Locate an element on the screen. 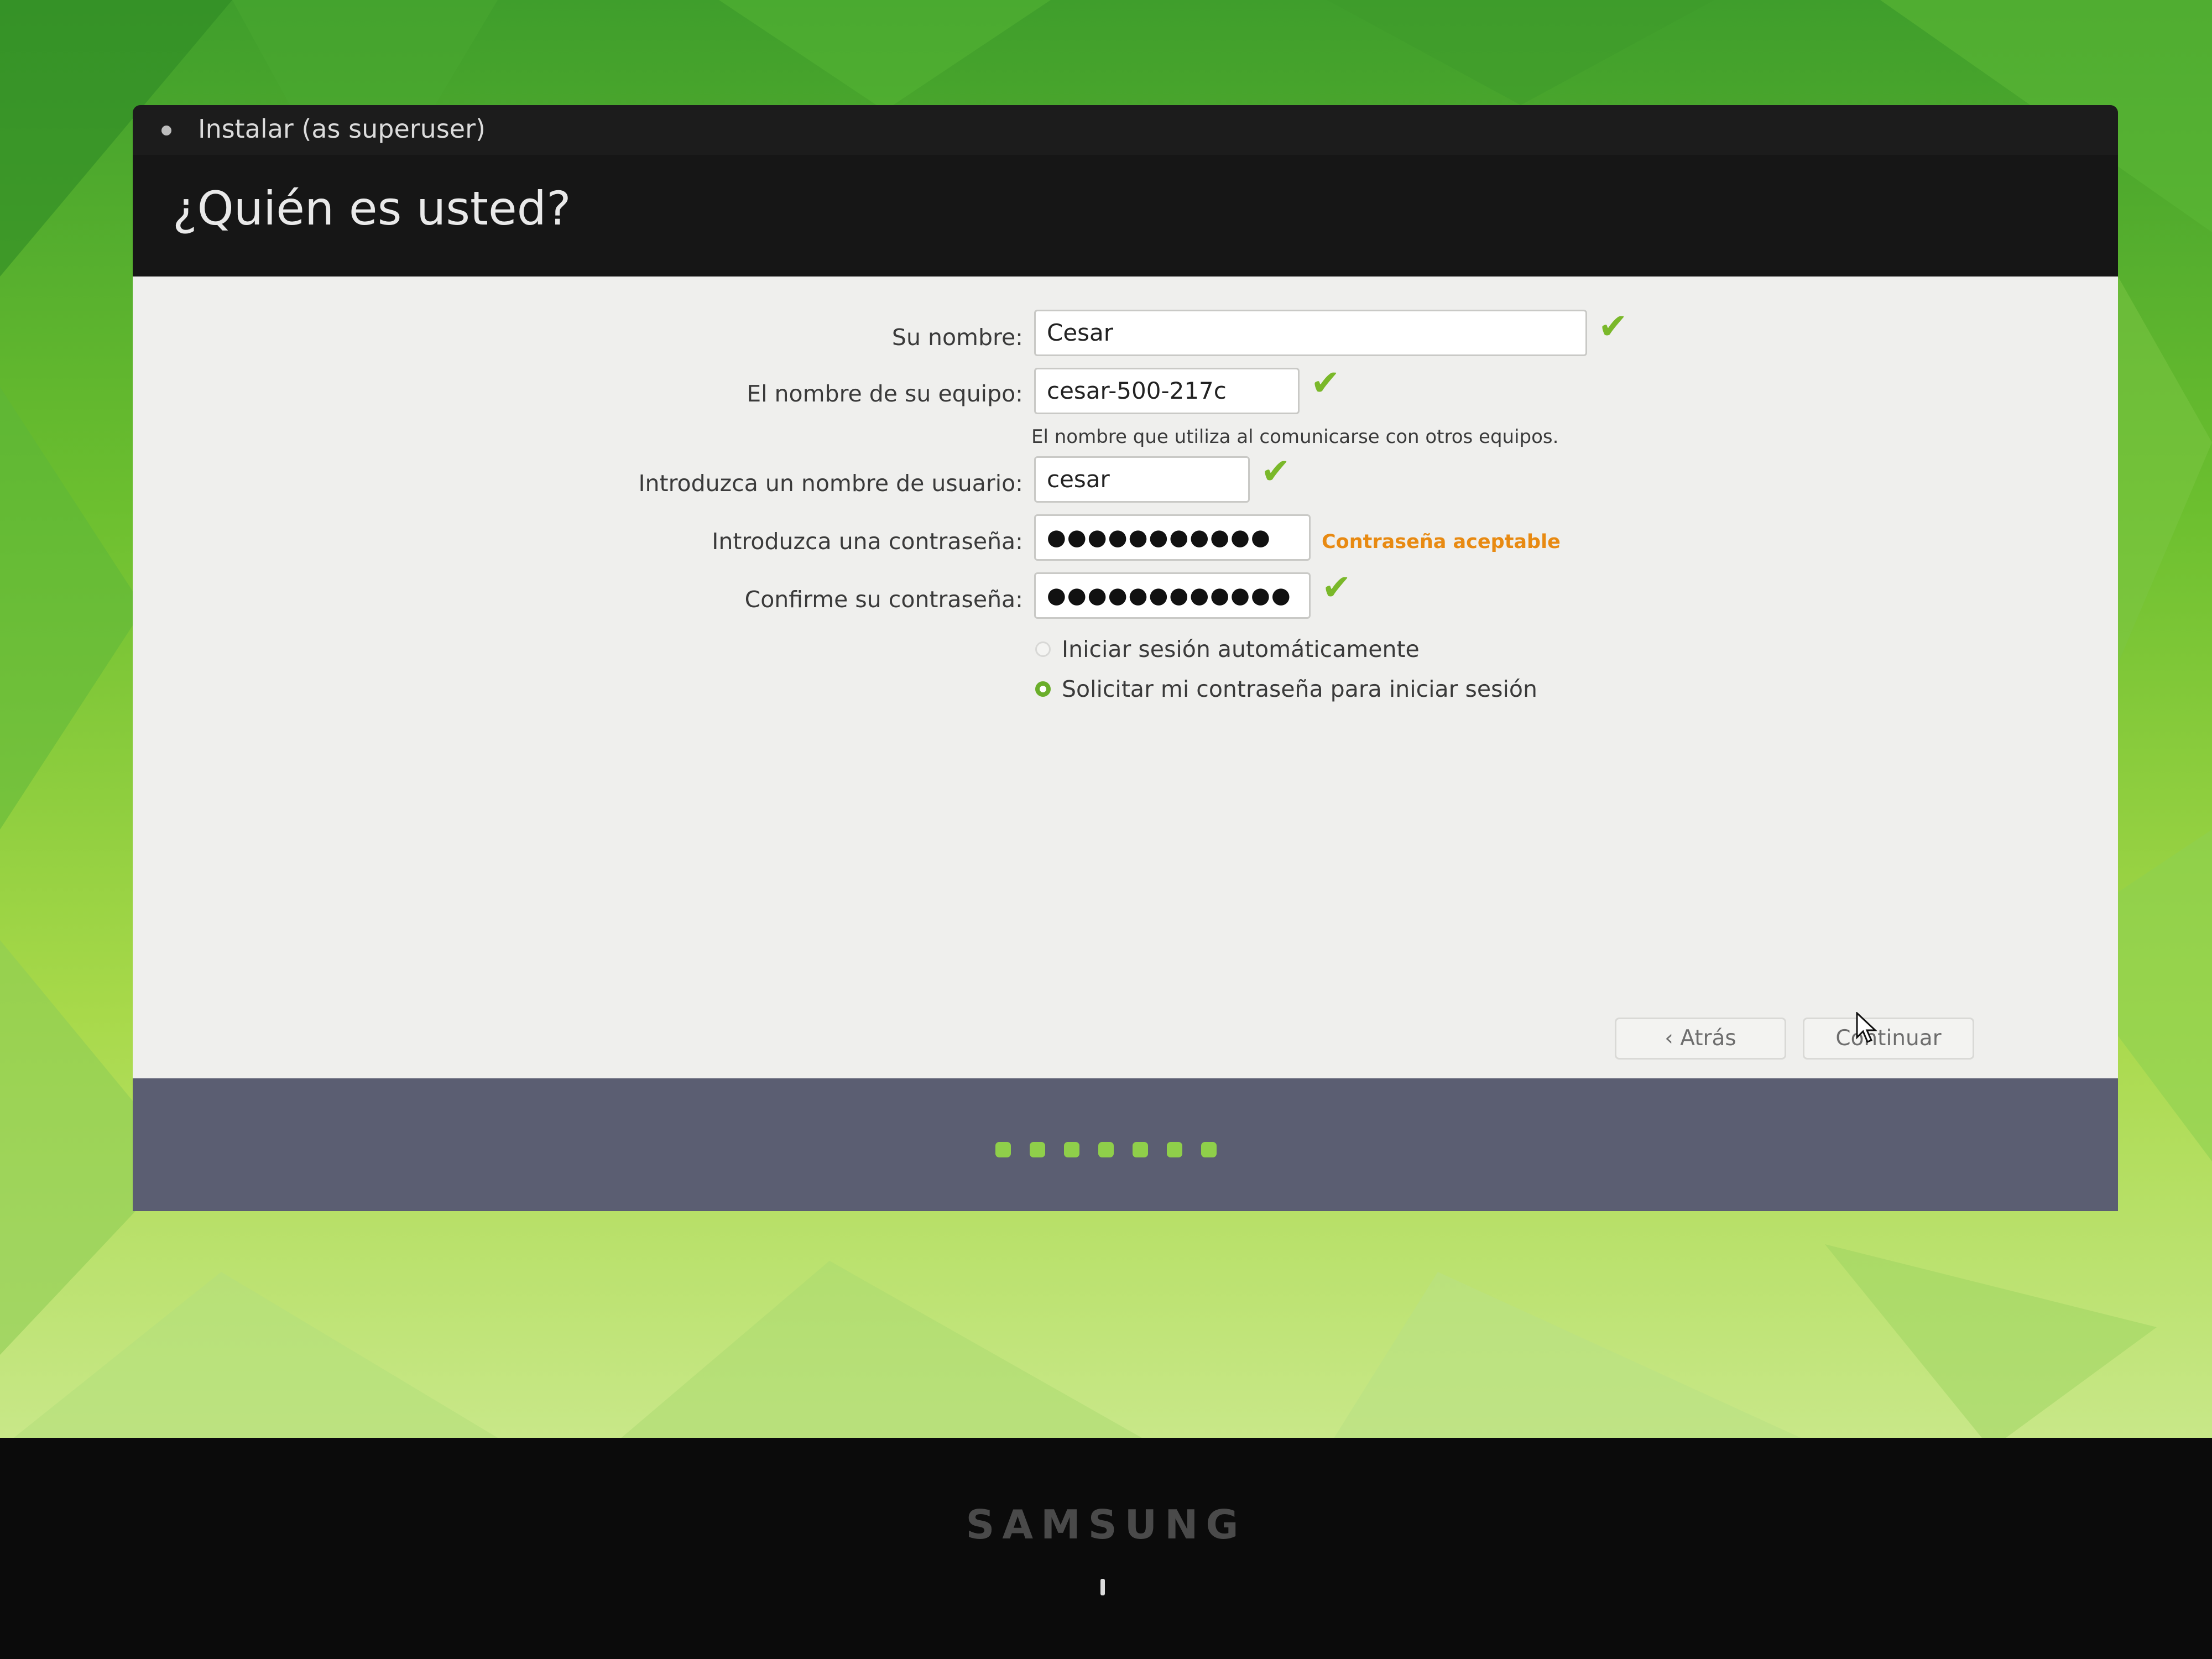 The height and width of the screenshot is (1659, 2212). power-led-icon is located at coordinates (1103, 1587).